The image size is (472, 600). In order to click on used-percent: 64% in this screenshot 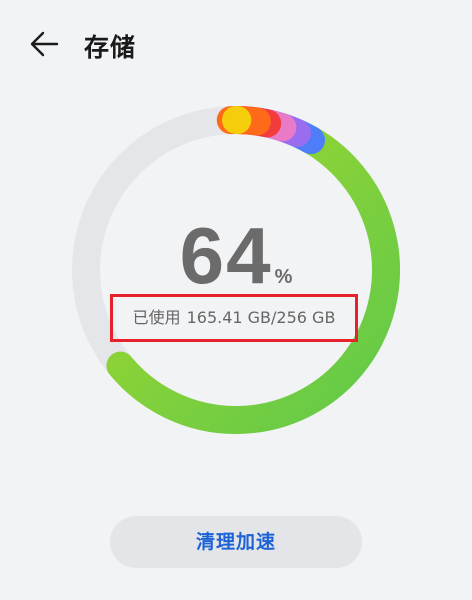, I will do `click(236, 256)`.